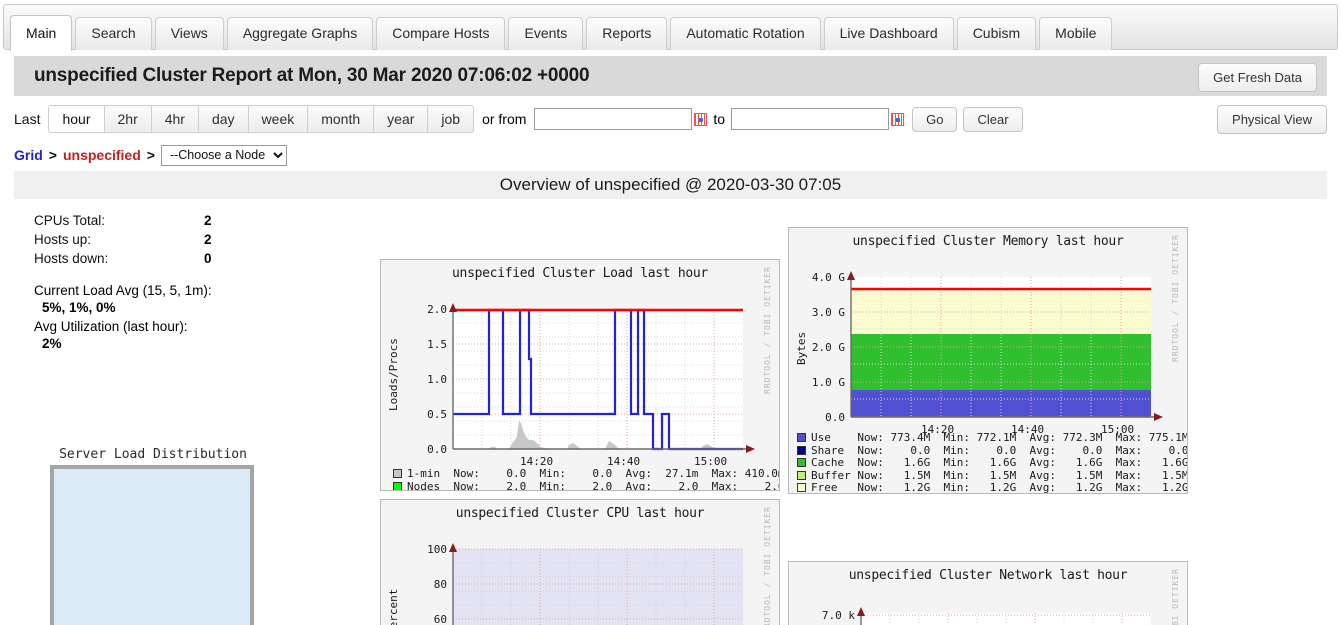 The height and width of the screenshot is (625, 1341). What do you see at coordinates (546, 33) in the screenshot?
I see `tab-events: Events` at bounding box center [546, 33].